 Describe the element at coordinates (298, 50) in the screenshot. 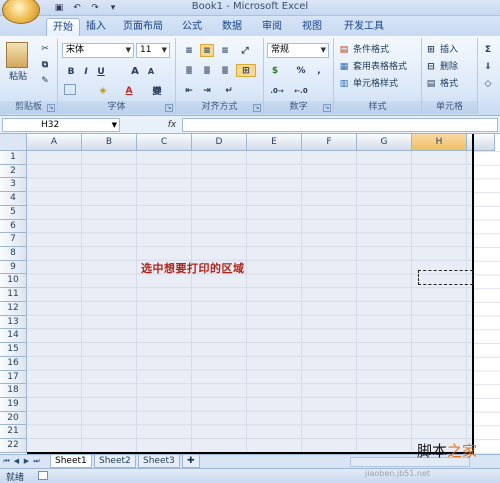

I see `number-format-combo: 常规 ▼` at that location.